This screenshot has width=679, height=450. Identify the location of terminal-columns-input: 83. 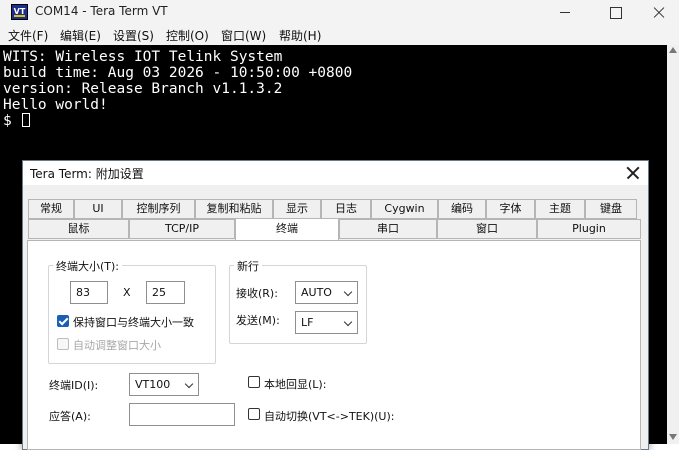
(89, 292).